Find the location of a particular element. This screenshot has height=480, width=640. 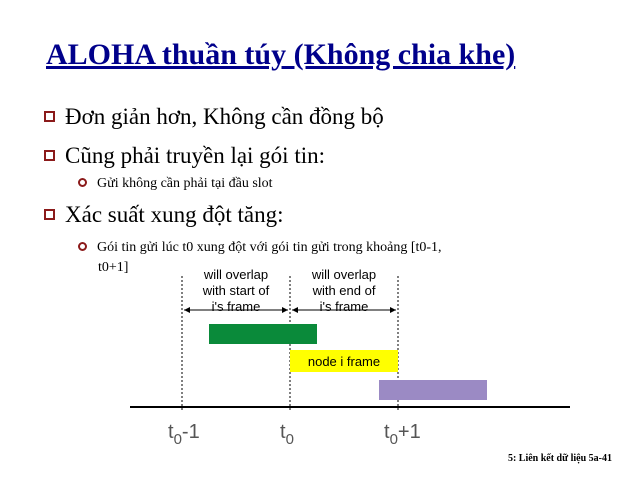

label-left-line-1: will overlap is located at coordinates (235, 274).